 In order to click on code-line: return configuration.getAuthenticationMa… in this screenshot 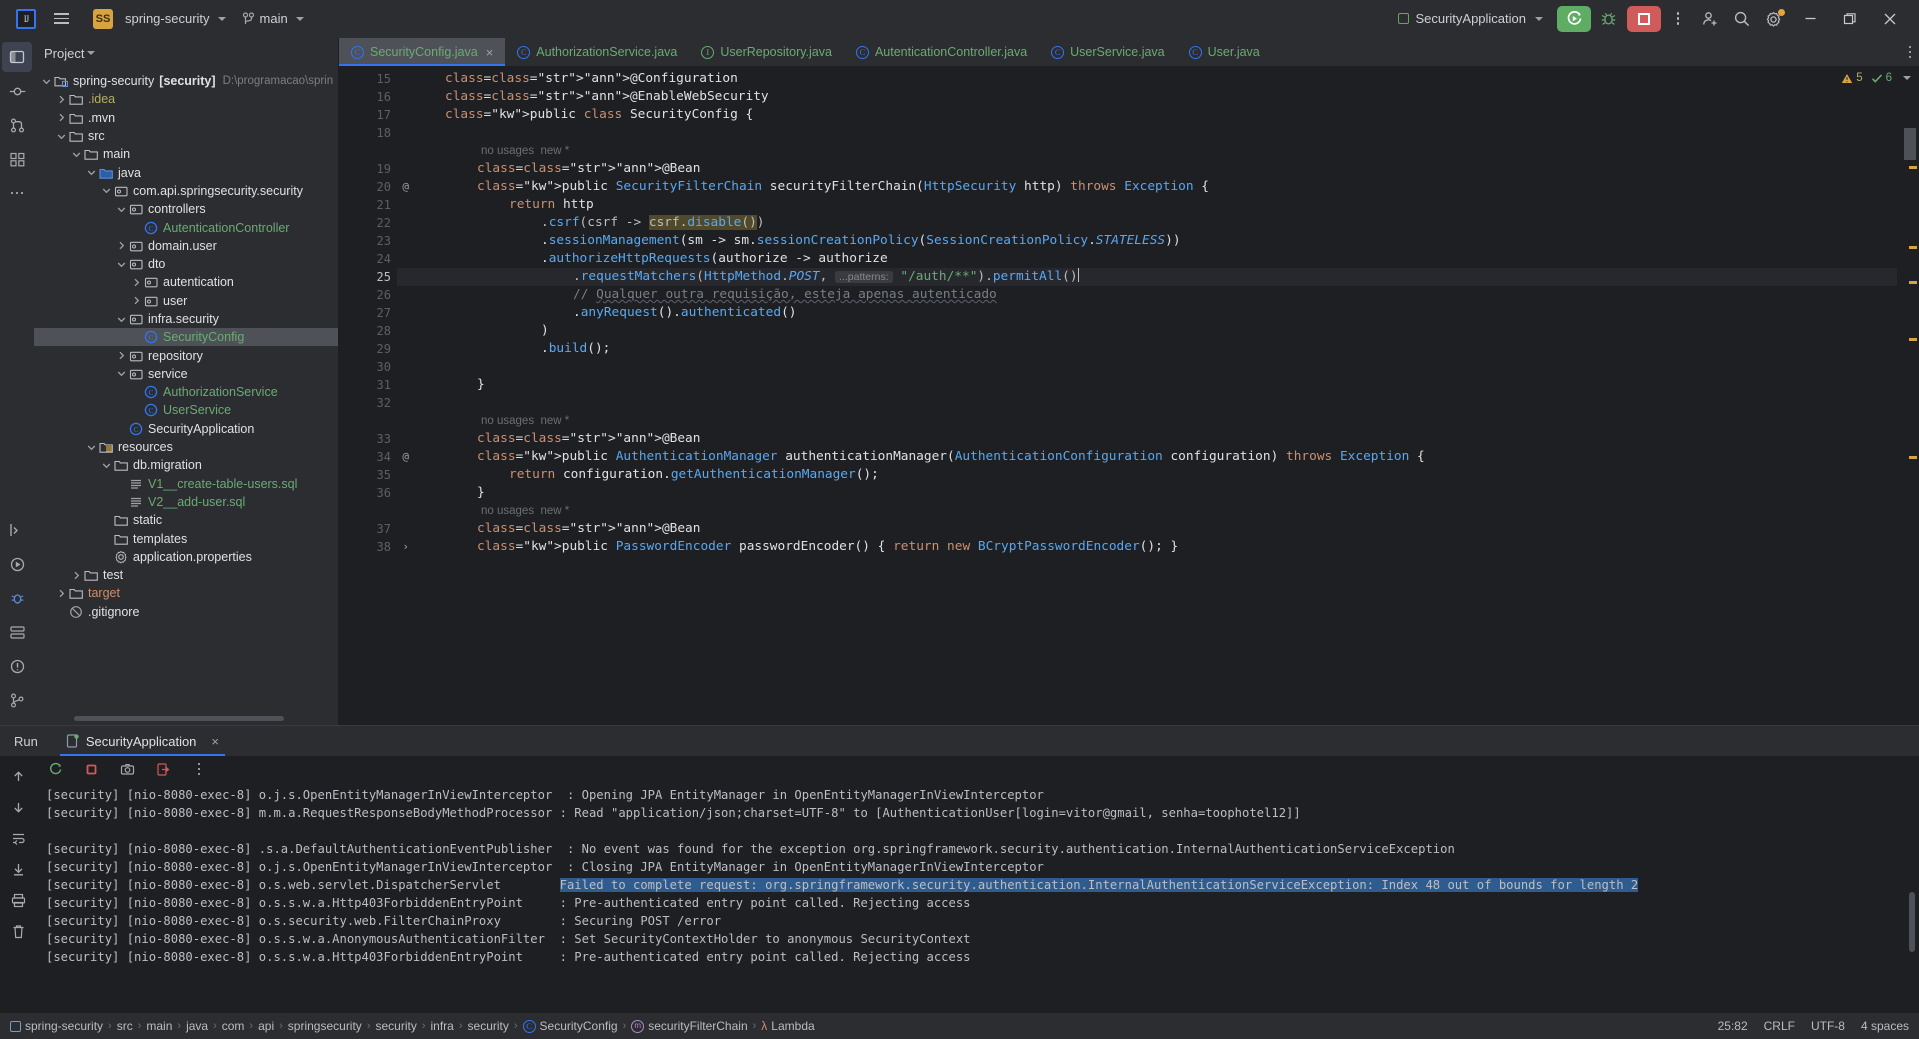, I will do `click(1147, 475)`.